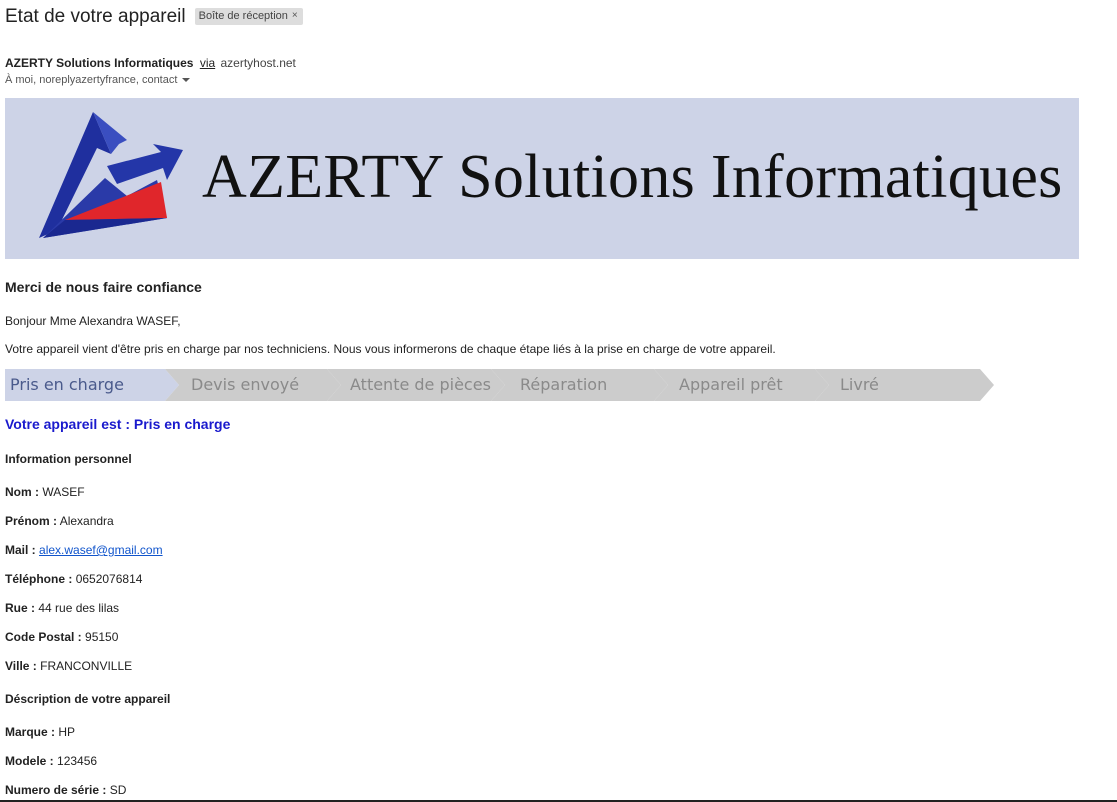  I want to click on step-label: Livré, so click(859, 384).